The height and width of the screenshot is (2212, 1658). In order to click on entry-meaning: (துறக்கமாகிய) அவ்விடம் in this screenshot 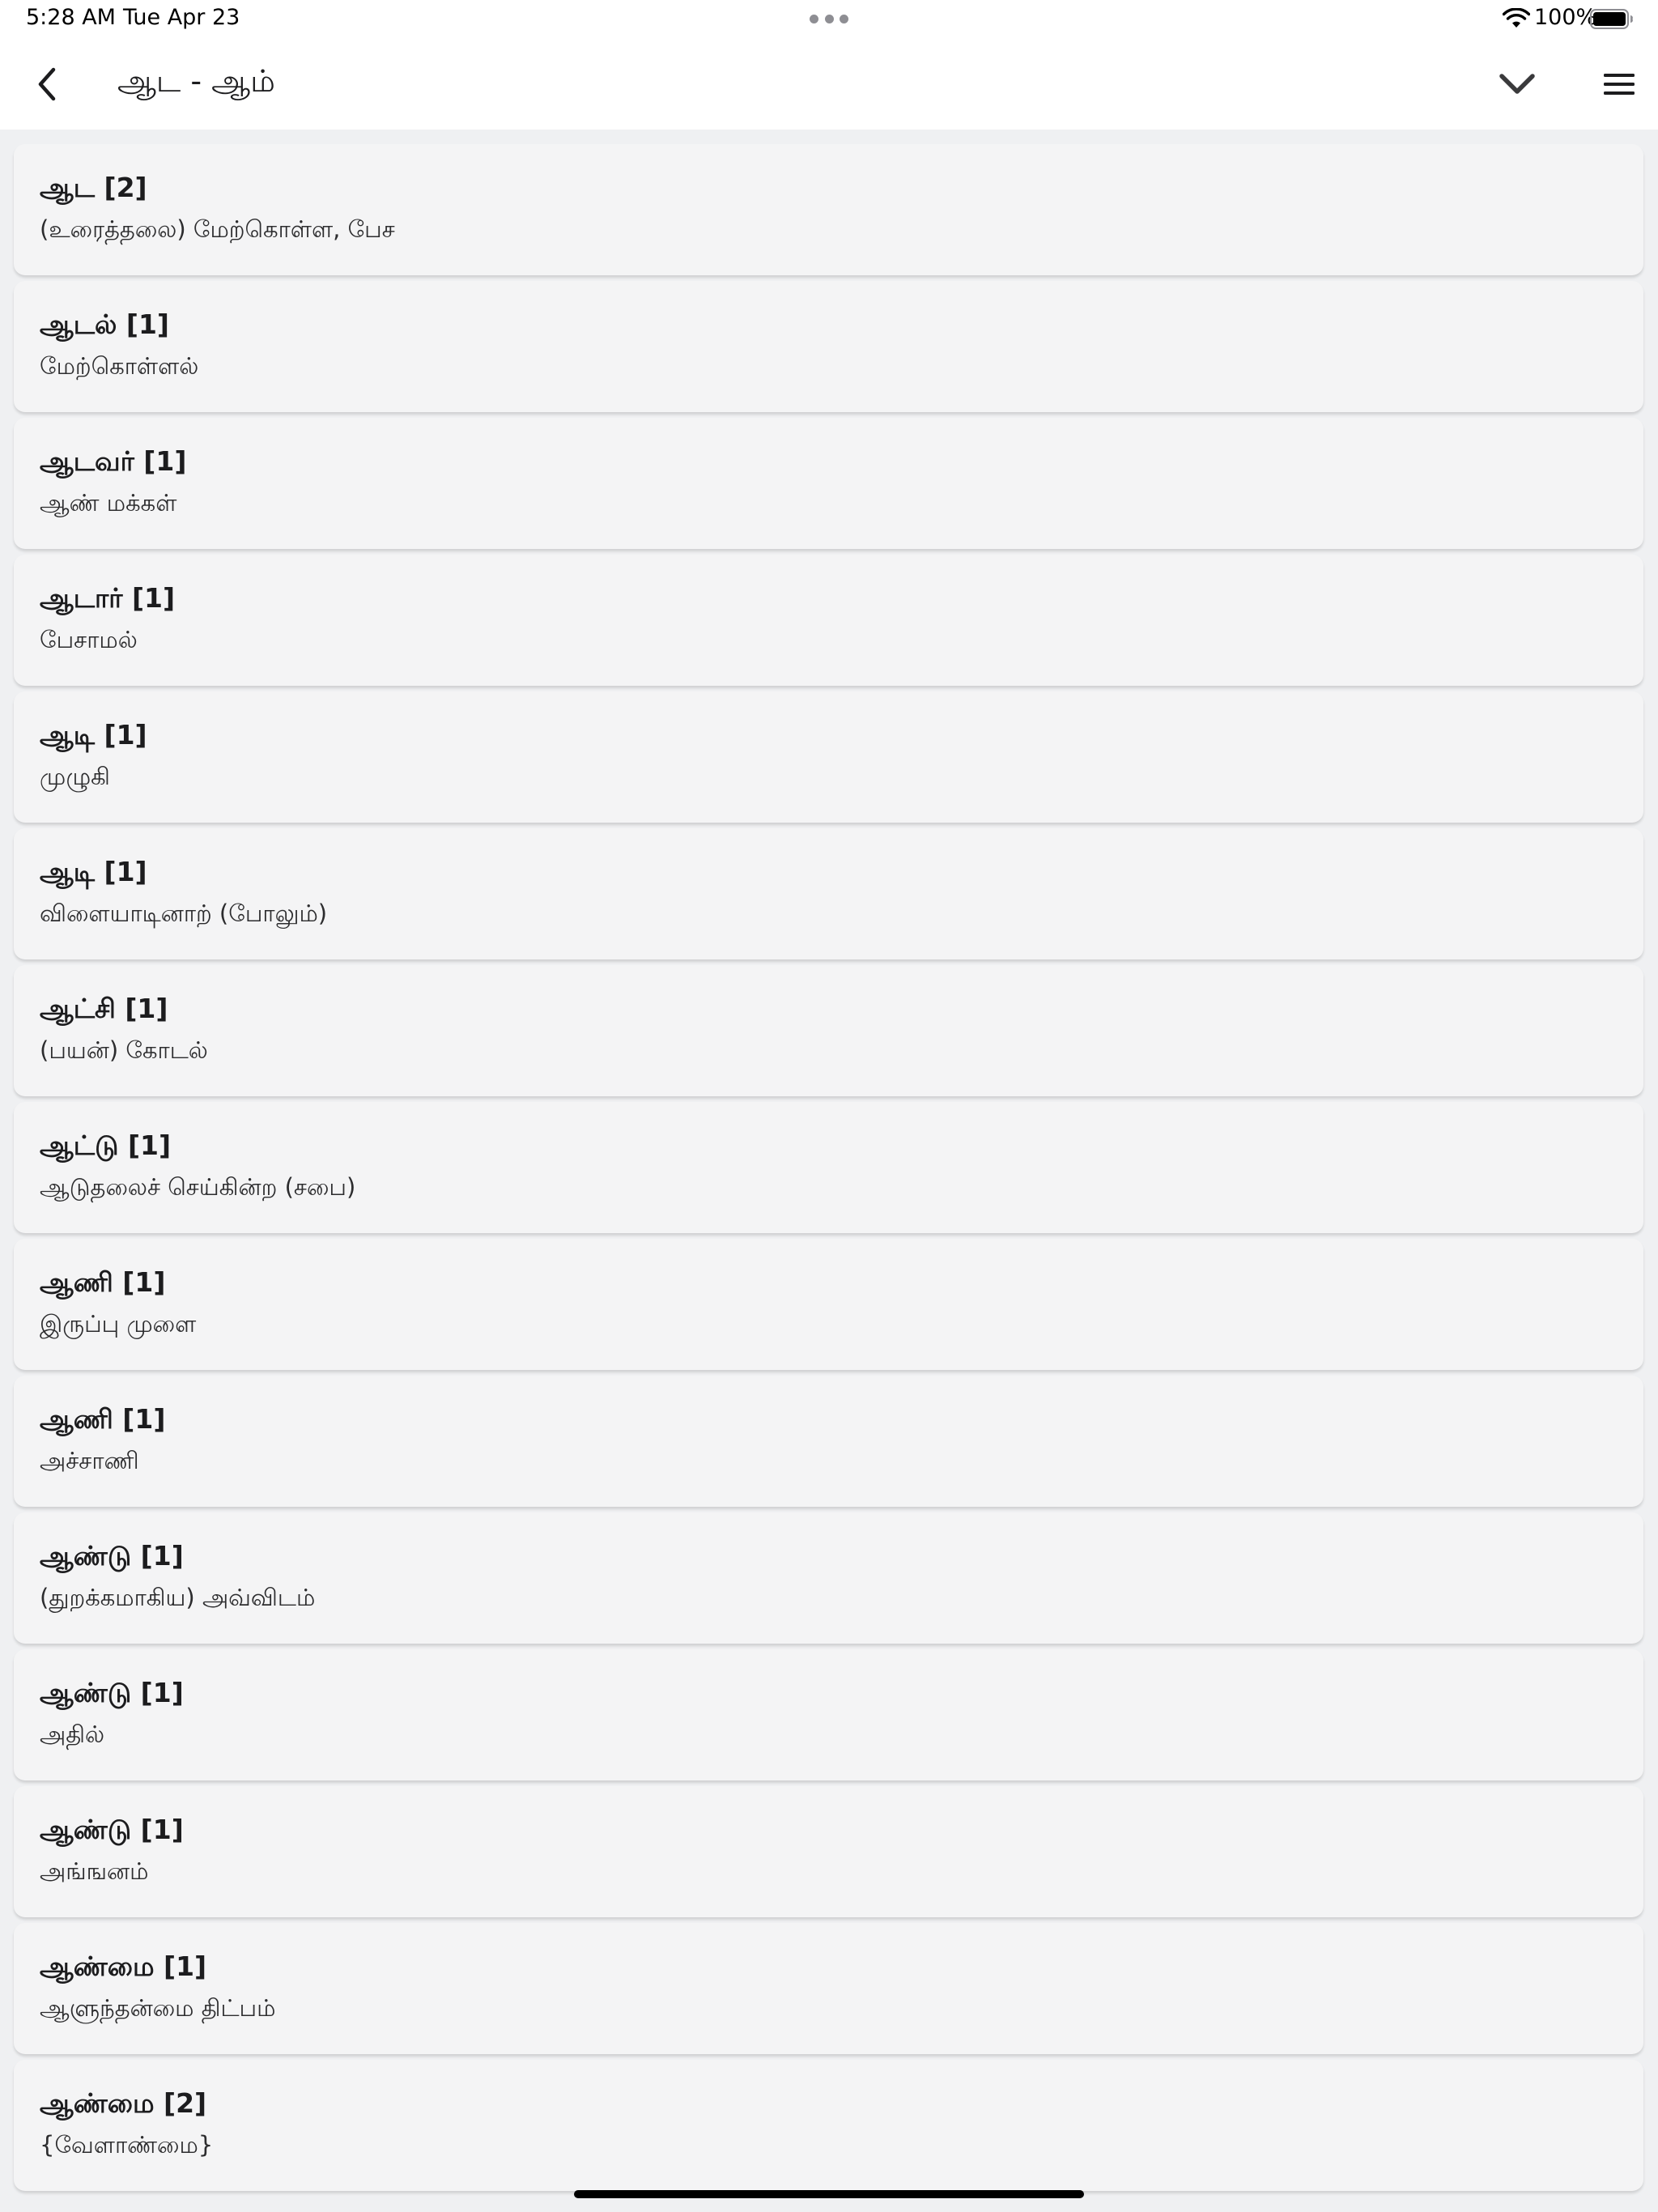, I will do `click(178, 1598)`.